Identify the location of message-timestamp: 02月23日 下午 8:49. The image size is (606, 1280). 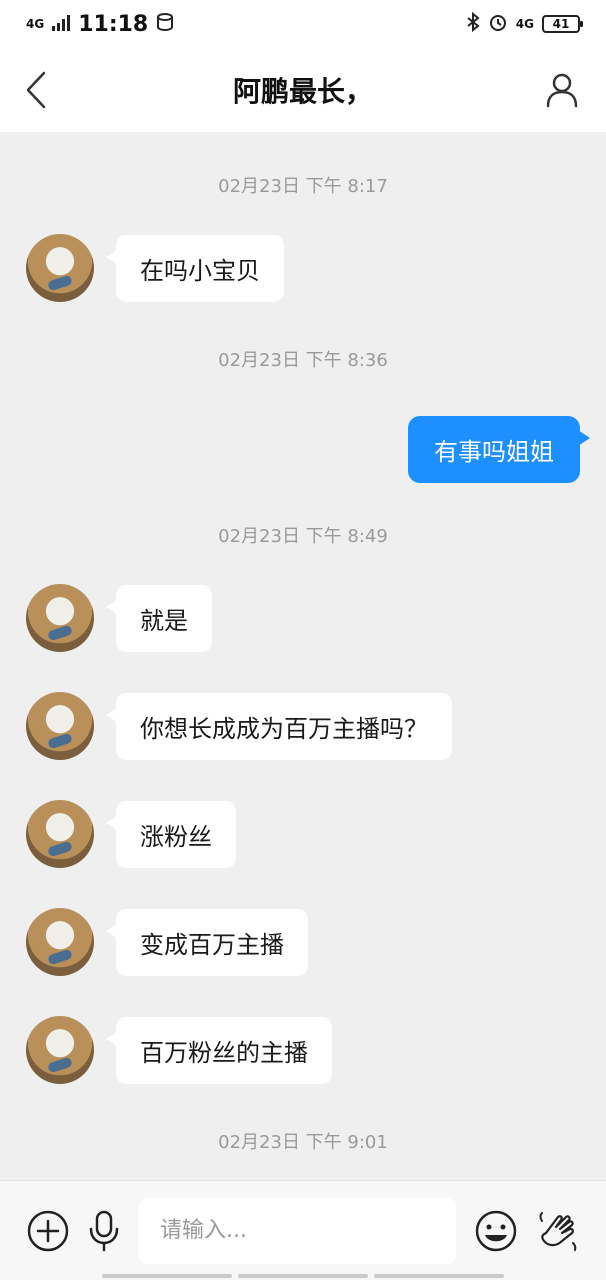
(303, 536).